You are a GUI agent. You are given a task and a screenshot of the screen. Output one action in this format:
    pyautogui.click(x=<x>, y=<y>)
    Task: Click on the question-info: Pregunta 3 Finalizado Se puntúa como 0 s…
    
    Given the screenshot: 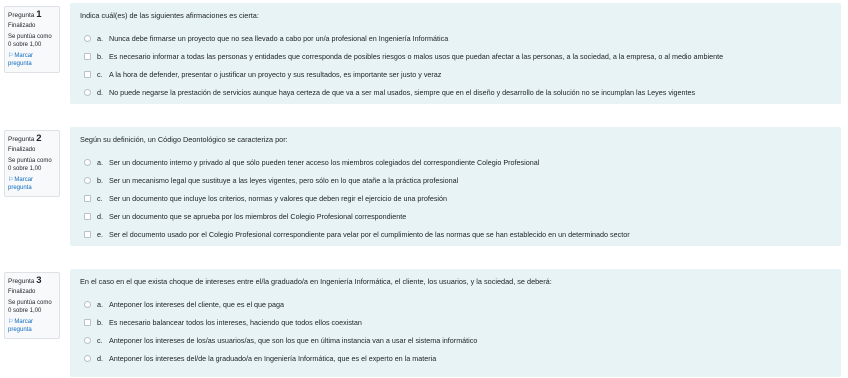 What is the action you would take?
    pyautogui.click(x=32, y=305)
    